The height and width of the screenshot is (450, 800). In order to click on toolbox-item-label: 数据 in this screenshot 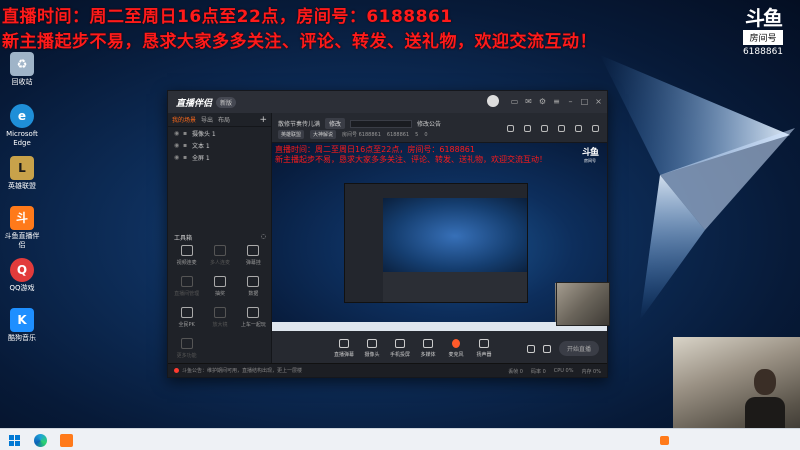, I will do `click(253, 294)`.